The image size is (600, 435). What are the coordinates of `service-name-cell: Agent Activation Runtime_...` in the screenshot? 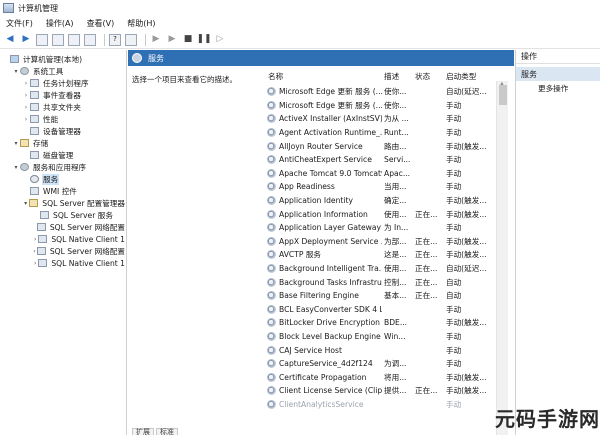 It's located at (323, 133).